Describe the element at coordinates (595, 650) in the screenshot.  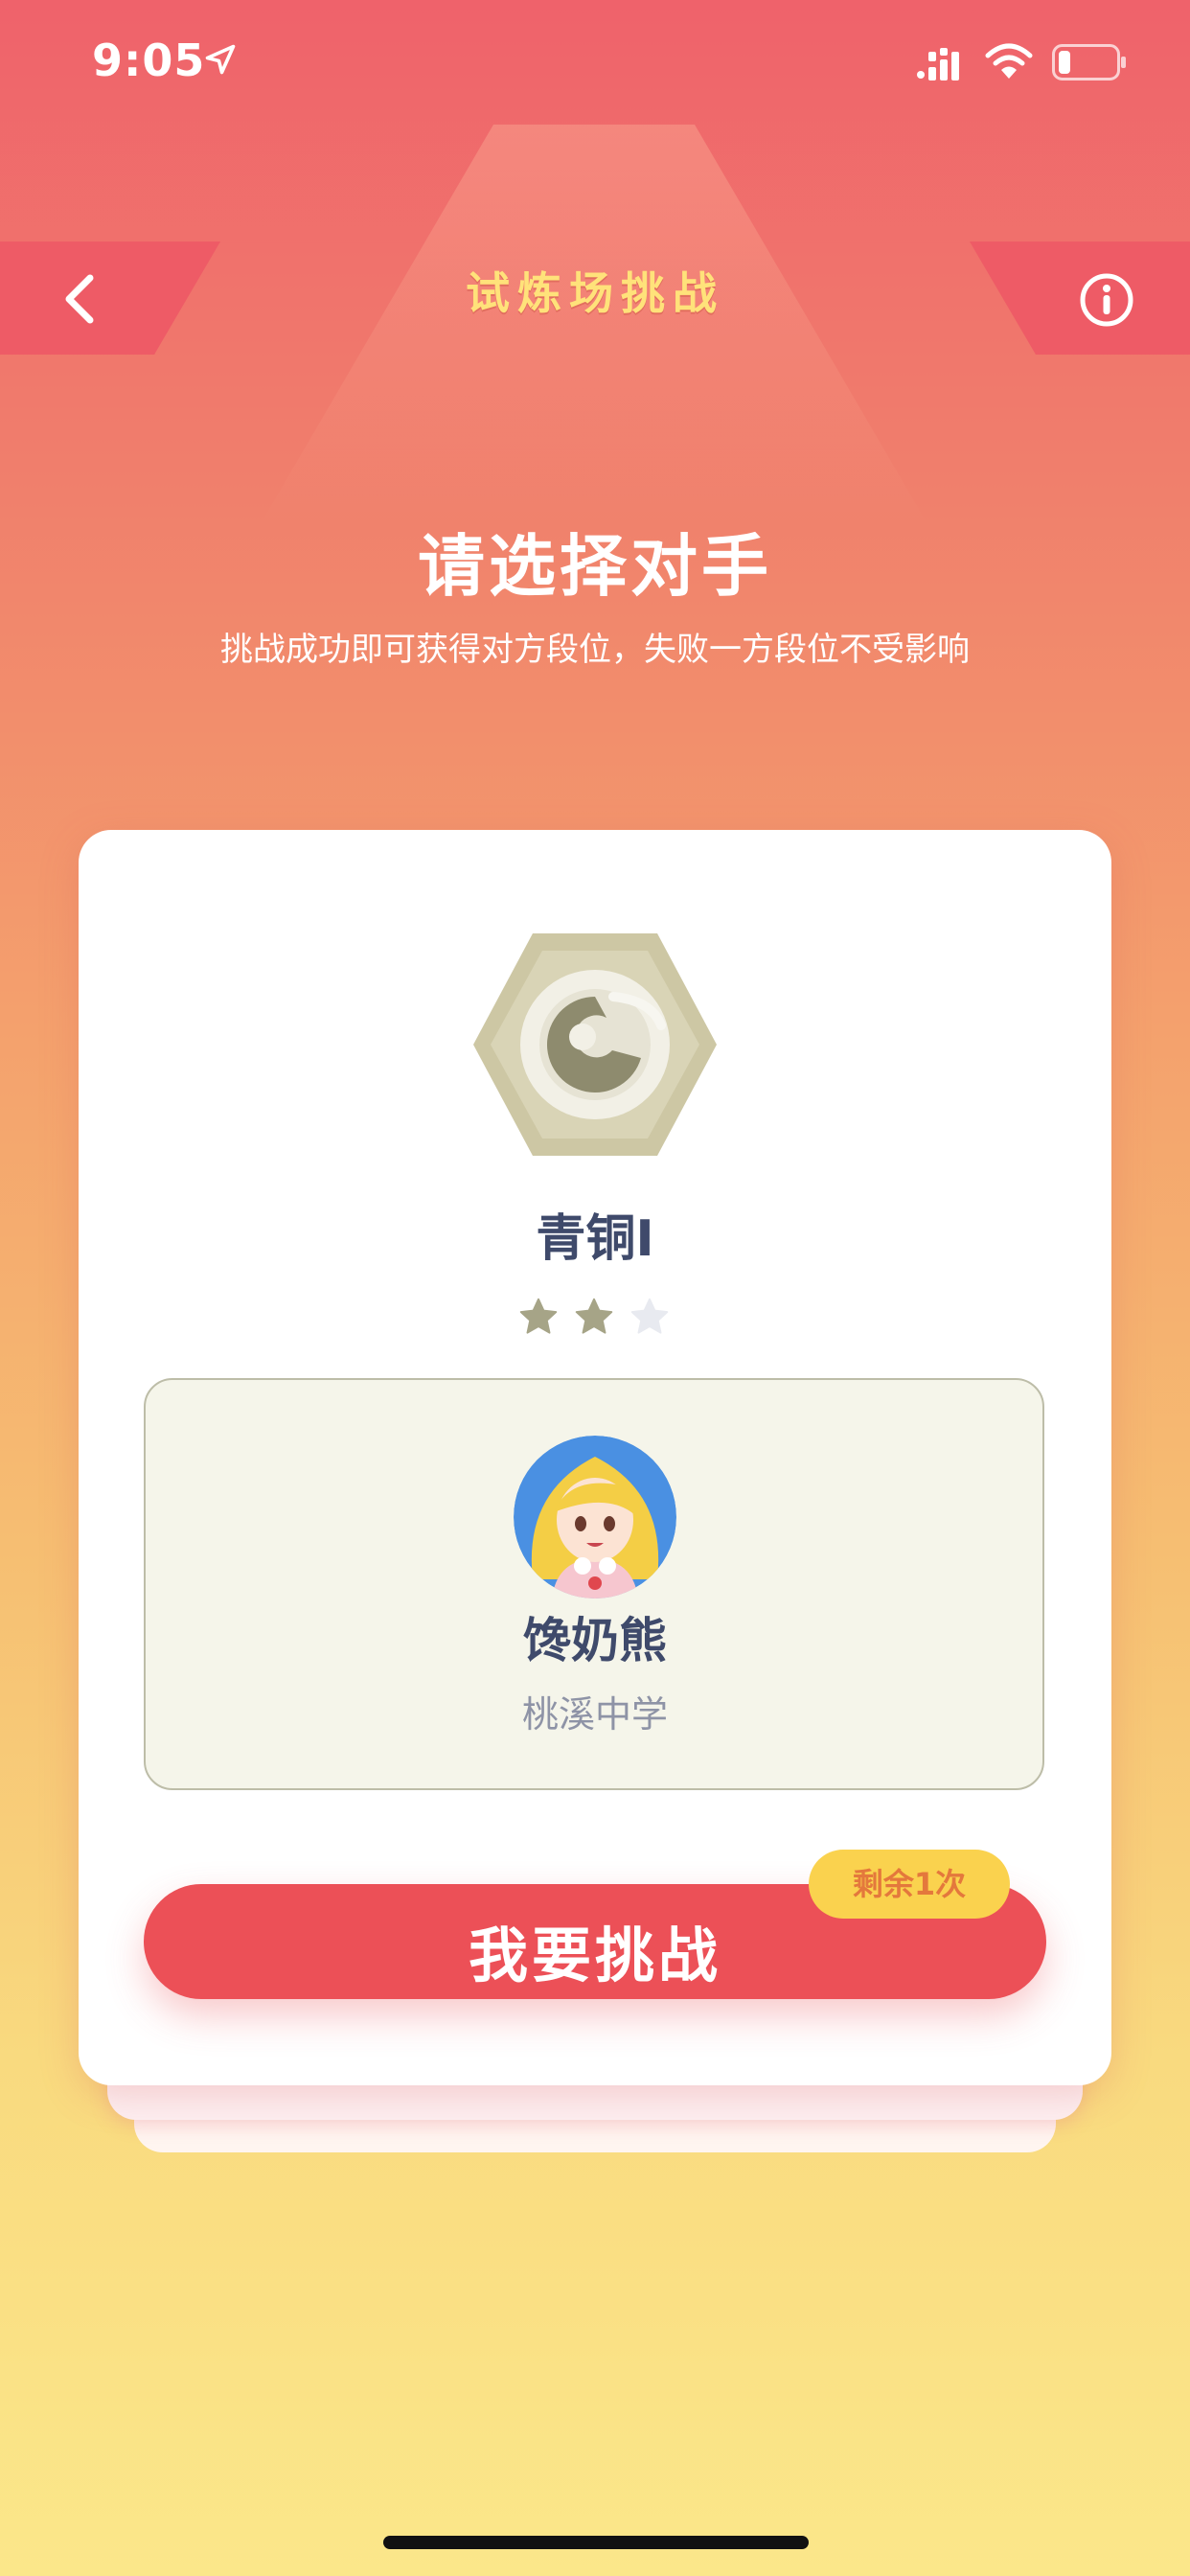
I see `section-subtitle: 挑战成功即可获得对方段位，失败一方段位不受影响` at that location.